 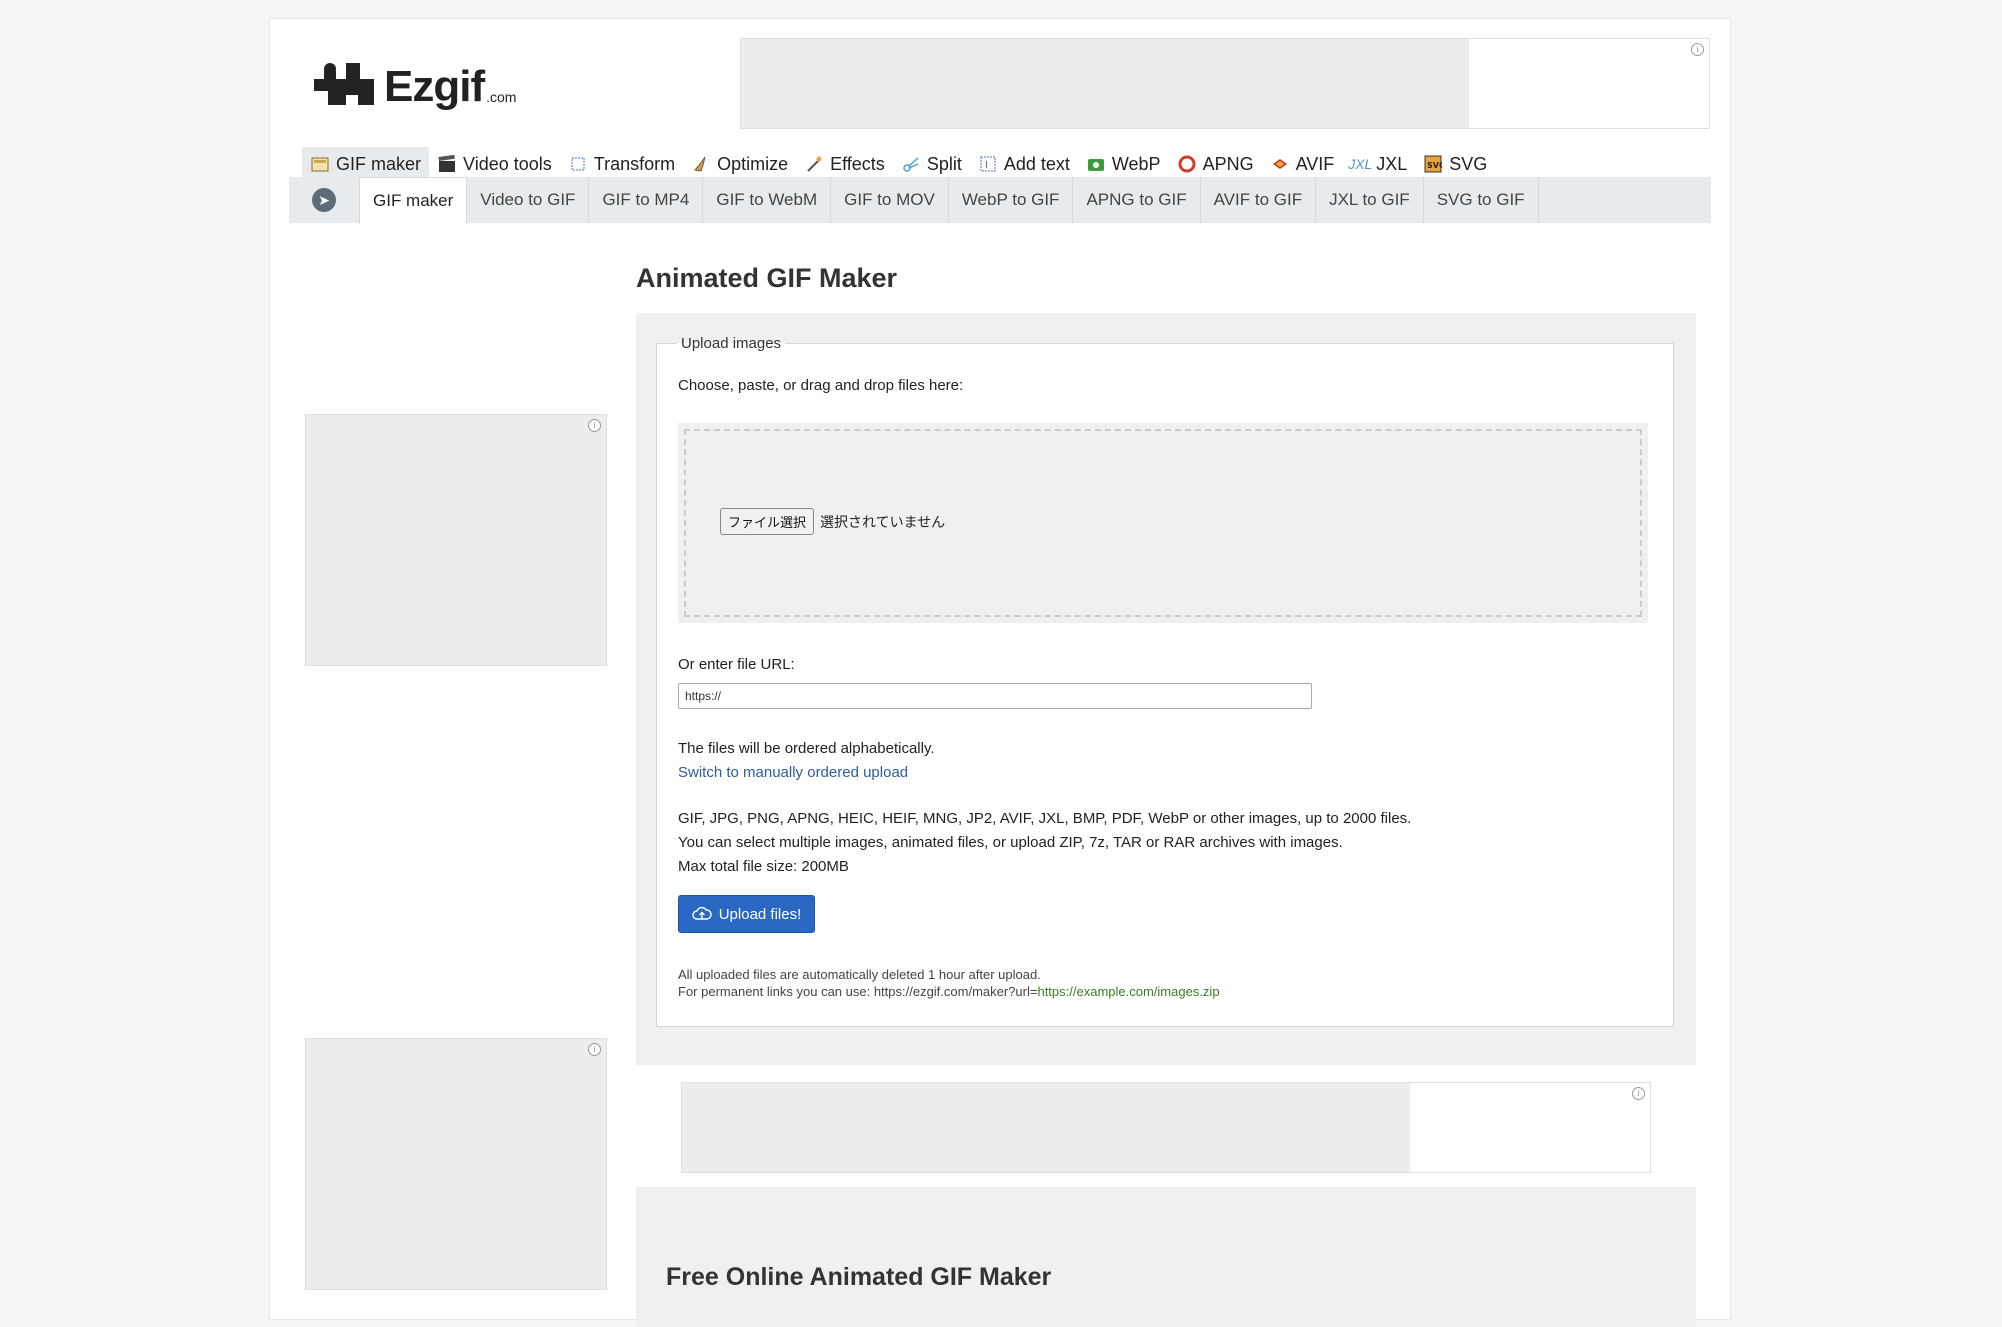 What do you see at coordinates (501, 97) in the screenshot?
I see `logo-suffix: .com` at bounding box center [501, 97].